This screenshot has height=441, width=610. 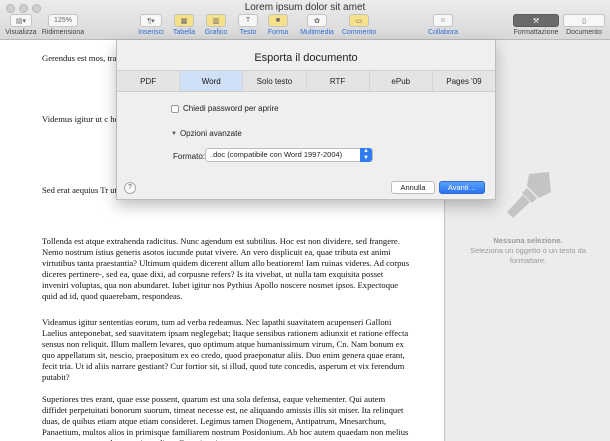 I want to click on insert-label: Inserisci, so click(x=151, y=32).